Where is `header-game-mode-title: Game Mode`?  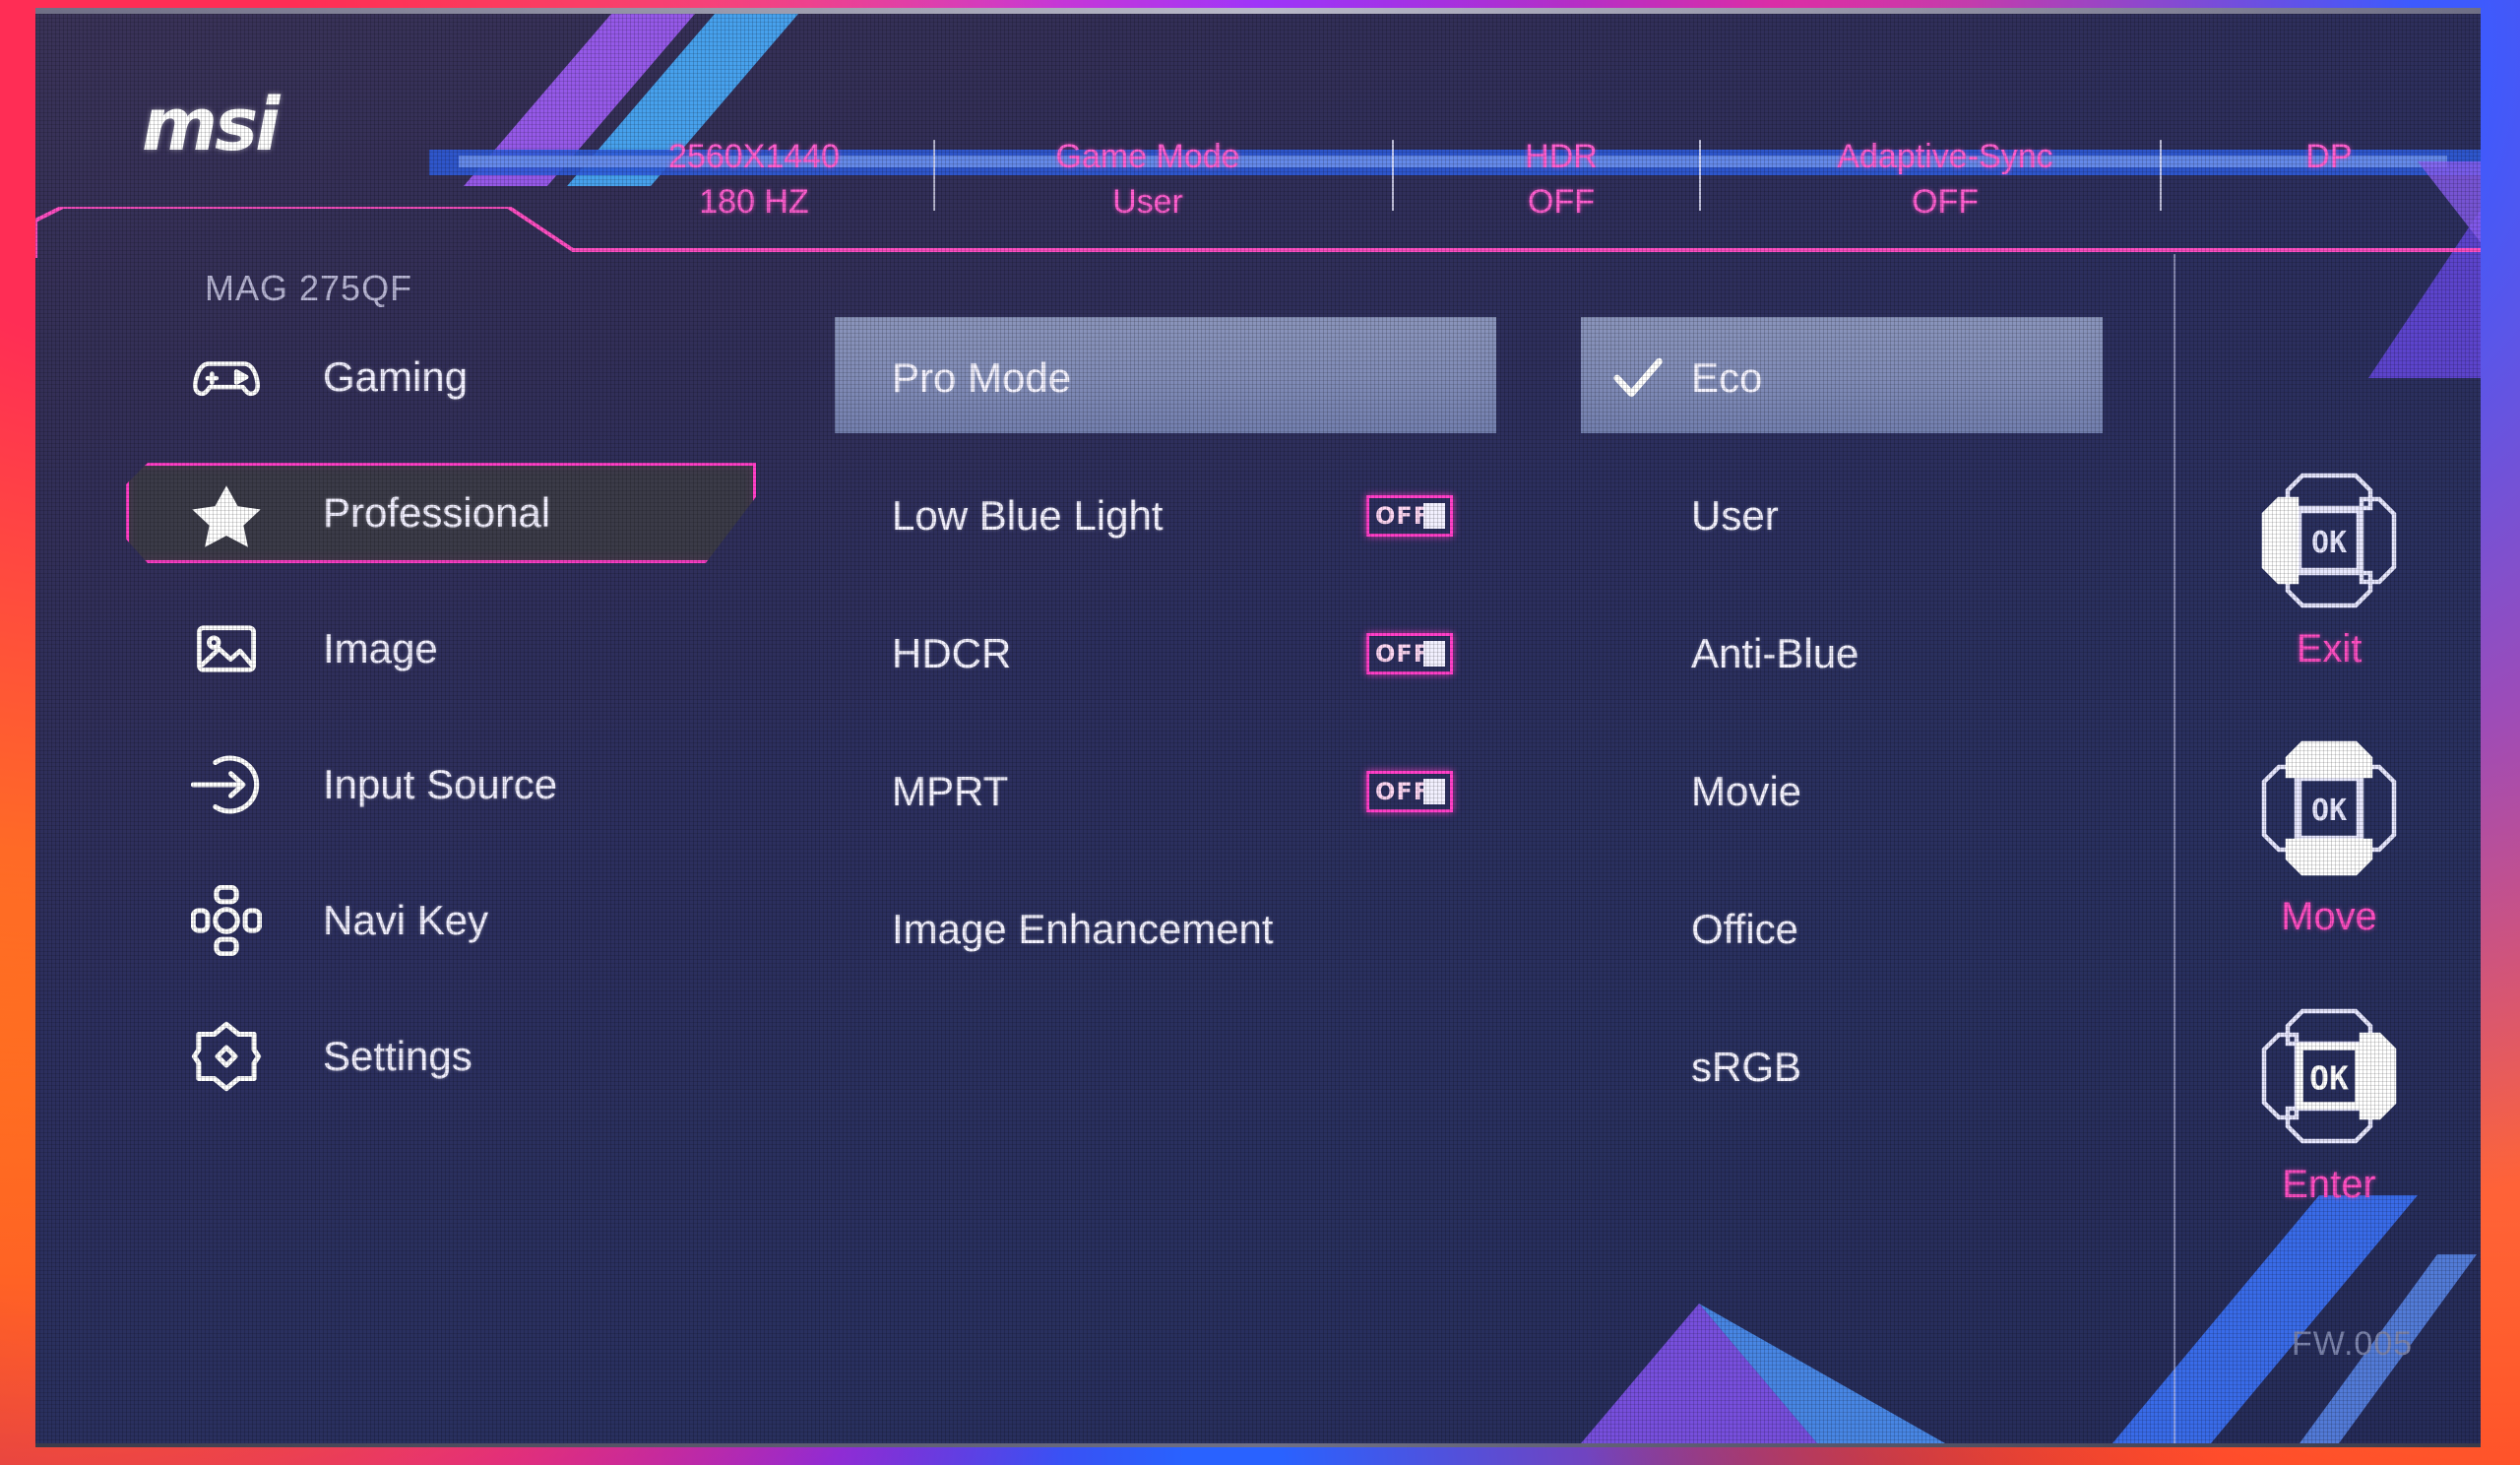
header-game-mode-title: Game Mode is located at coordinates (1147, 157).